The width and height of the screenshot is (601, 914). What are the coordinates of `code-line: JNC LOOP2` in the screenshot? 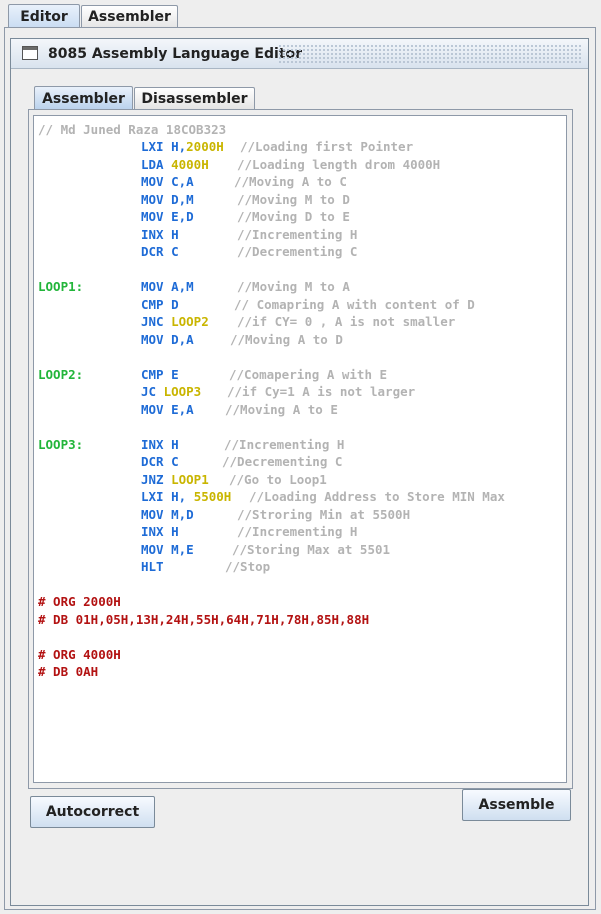 It's located at (175, 322).